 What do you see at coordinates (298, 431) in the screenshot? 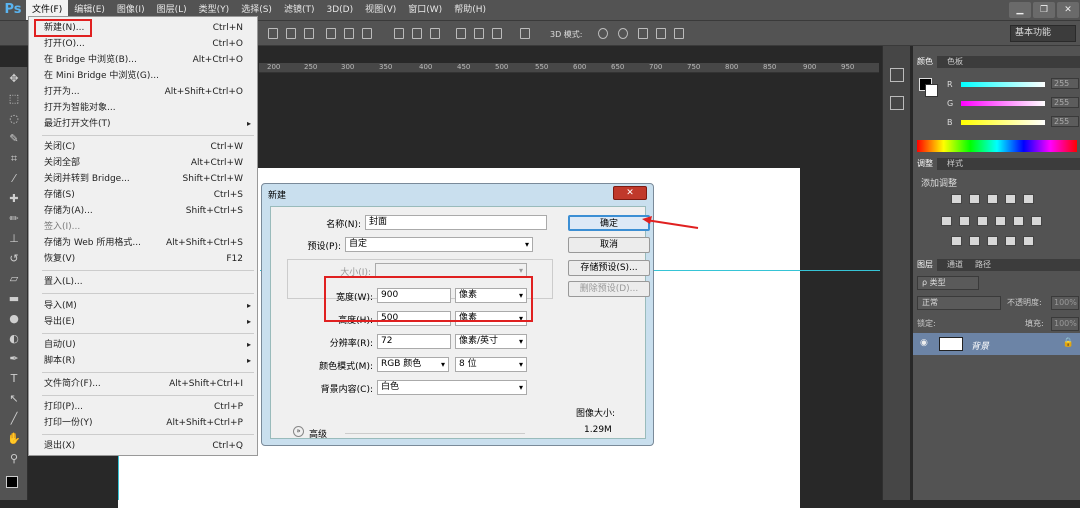
I see `expand-advanced-icon: »` at bounding box center [298, 431].